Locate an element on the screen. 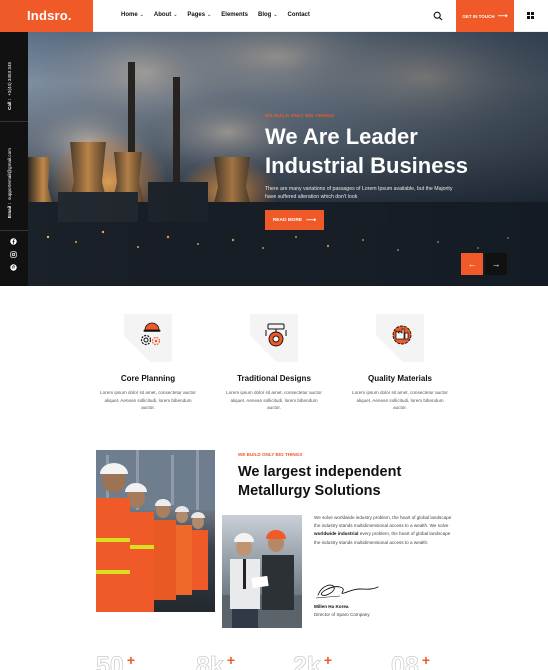 The height and width of the screenshot is (670, 548). hero-title: We Are Leader Industrial Business is located at coordinates (366, 151).